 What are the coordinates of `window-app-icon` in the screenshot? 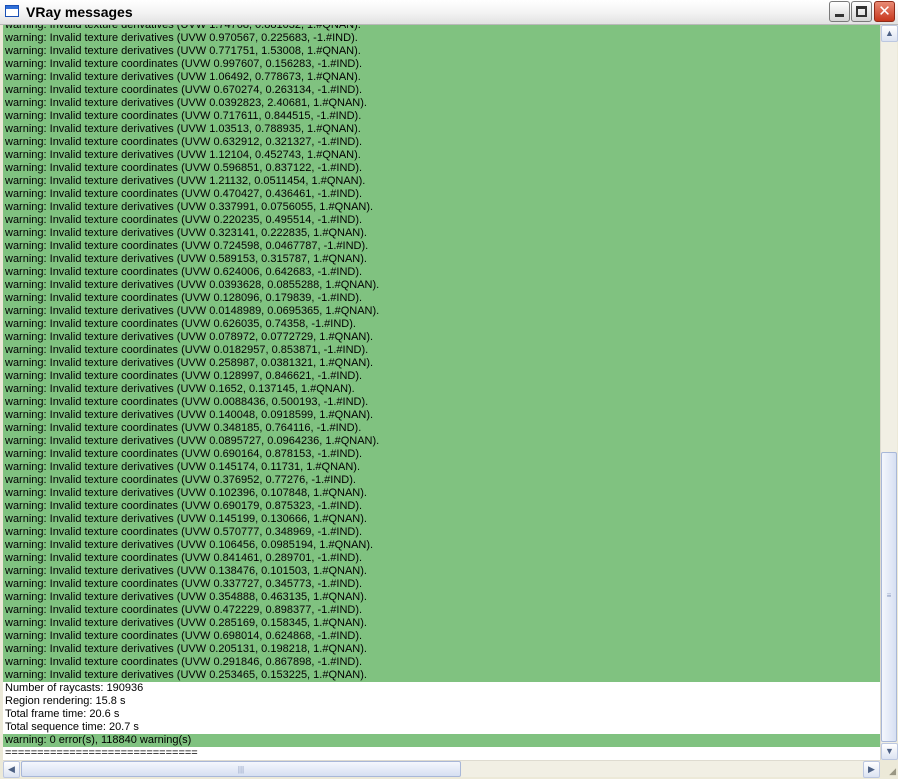 It's located at (12, 11).